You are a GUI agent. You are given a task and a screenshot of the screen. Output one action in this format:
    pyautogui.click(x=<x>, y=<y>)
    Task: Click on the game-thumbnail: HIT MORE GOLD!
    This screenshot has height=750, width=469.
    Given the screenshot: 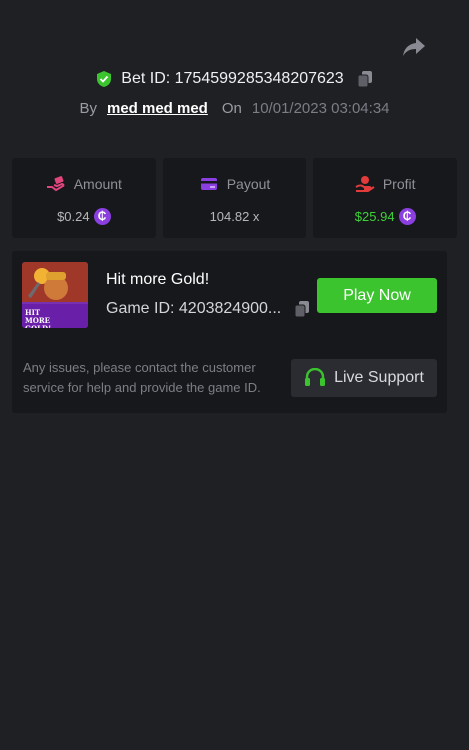 What is the action you would take?
    pyautogui.click(x=55, y=295)
    